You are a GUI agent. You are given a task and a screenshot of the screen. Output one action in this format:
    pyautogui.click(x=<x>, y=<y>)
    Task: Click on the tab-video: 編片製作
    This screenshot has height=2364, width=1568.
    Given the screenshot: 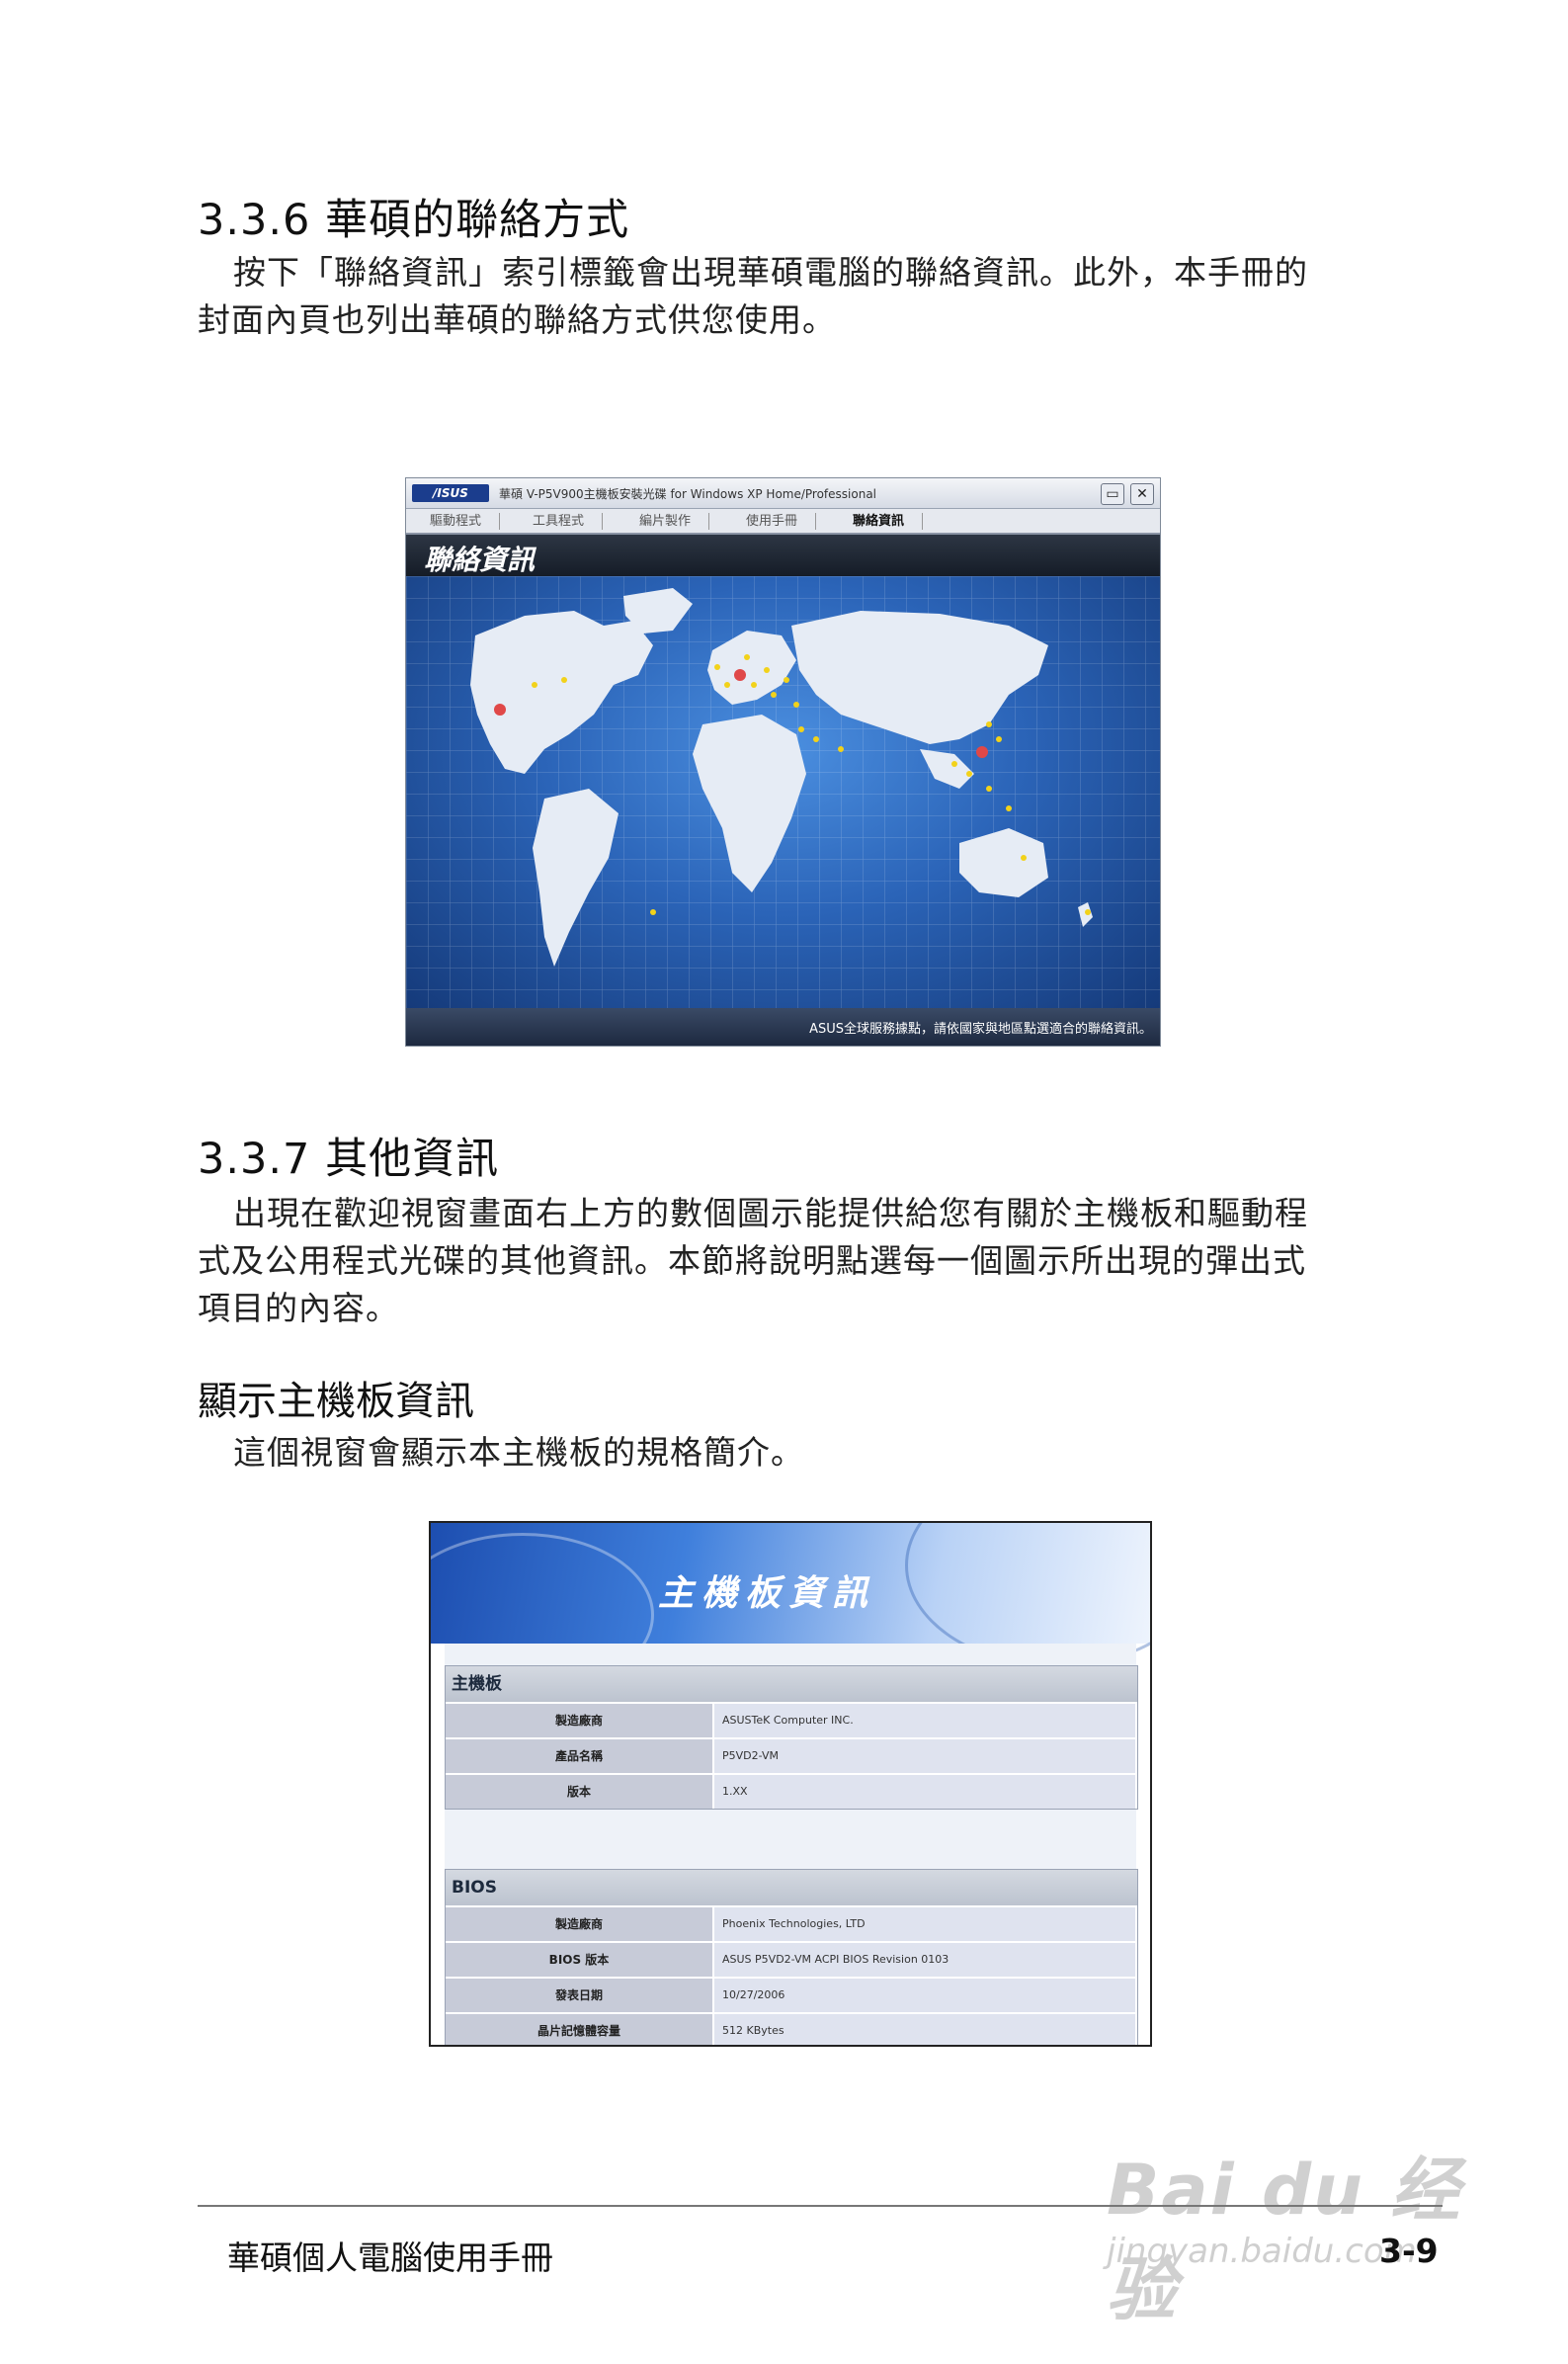 What is the action you would take?
    pyautogui.click(x=665, y=521)
    